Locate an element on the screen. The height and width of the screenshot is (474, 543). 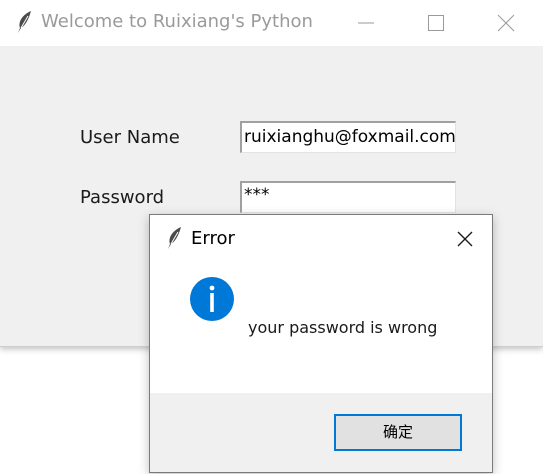
info-icon is located at coordinates (212, 299).